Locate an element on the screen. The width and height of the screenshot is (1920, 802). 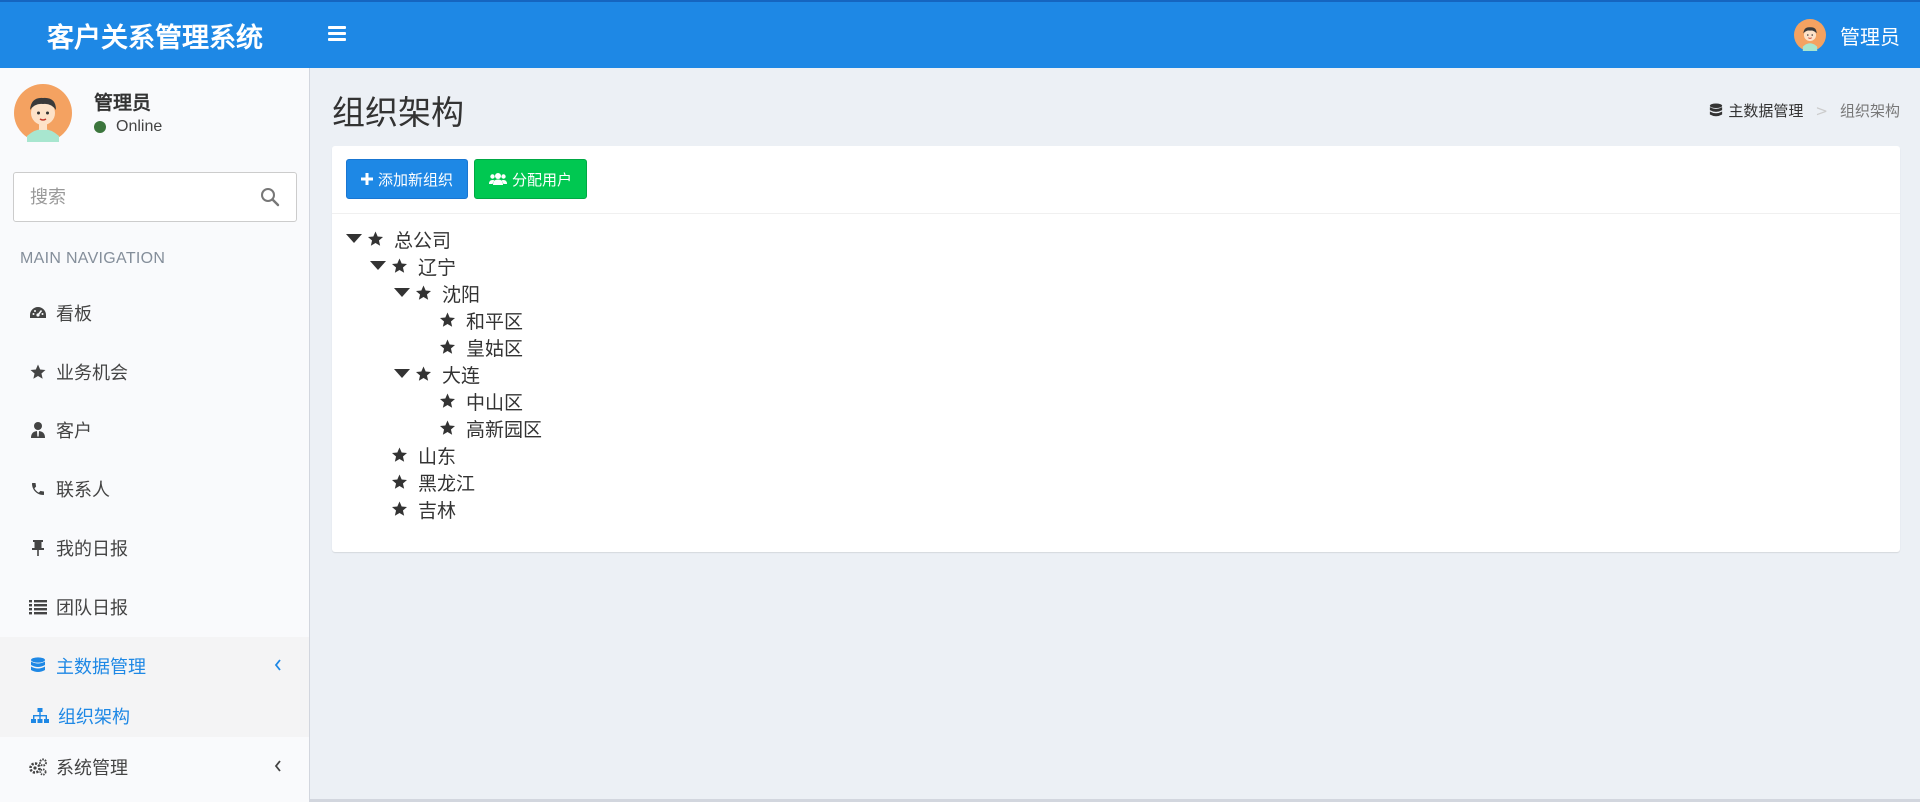
app-logo: 客户关系管理系统 is located at coordinates (155, 35).